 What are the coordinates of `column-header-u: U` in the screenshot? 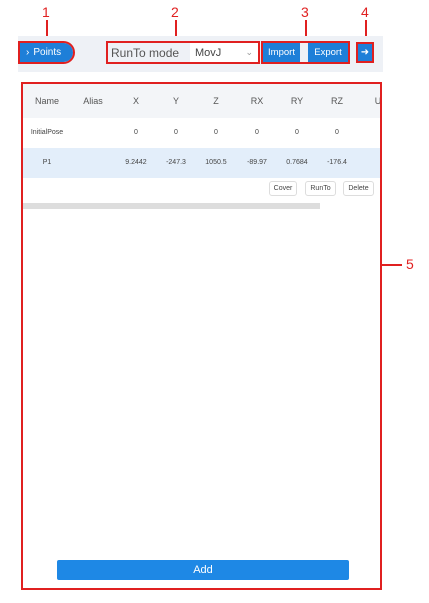 It's located at (378, 101).